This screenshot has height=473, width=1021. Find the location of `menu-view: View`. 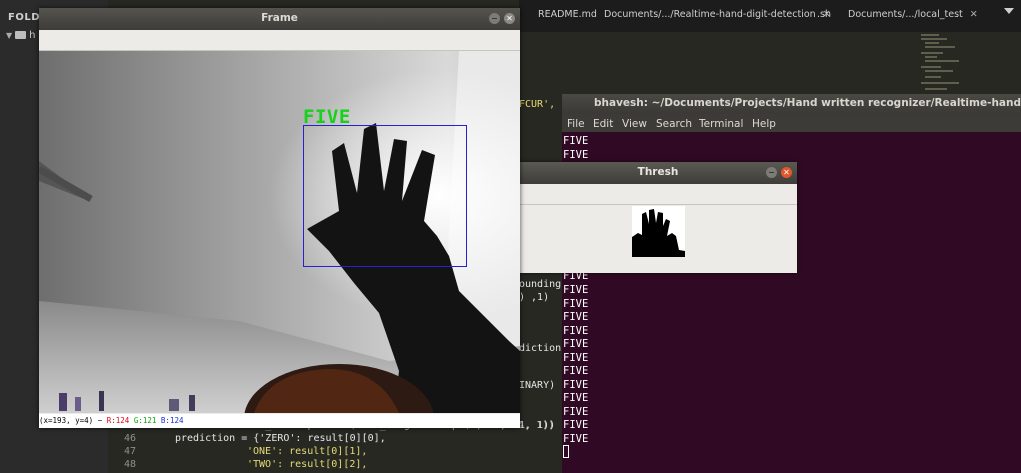

menu-view: View is located at coordinates (634, 124).